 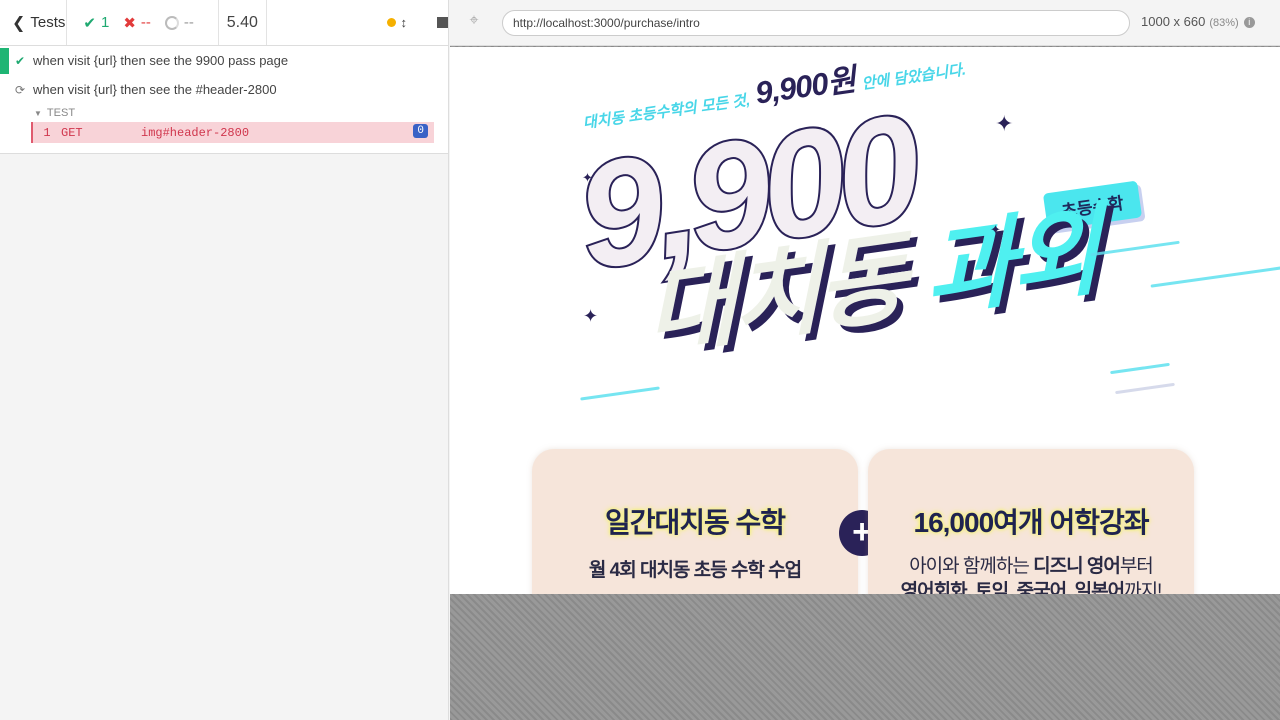 I want to click on tests-back-button: ❮ Tests, so click(x=34, y=22).